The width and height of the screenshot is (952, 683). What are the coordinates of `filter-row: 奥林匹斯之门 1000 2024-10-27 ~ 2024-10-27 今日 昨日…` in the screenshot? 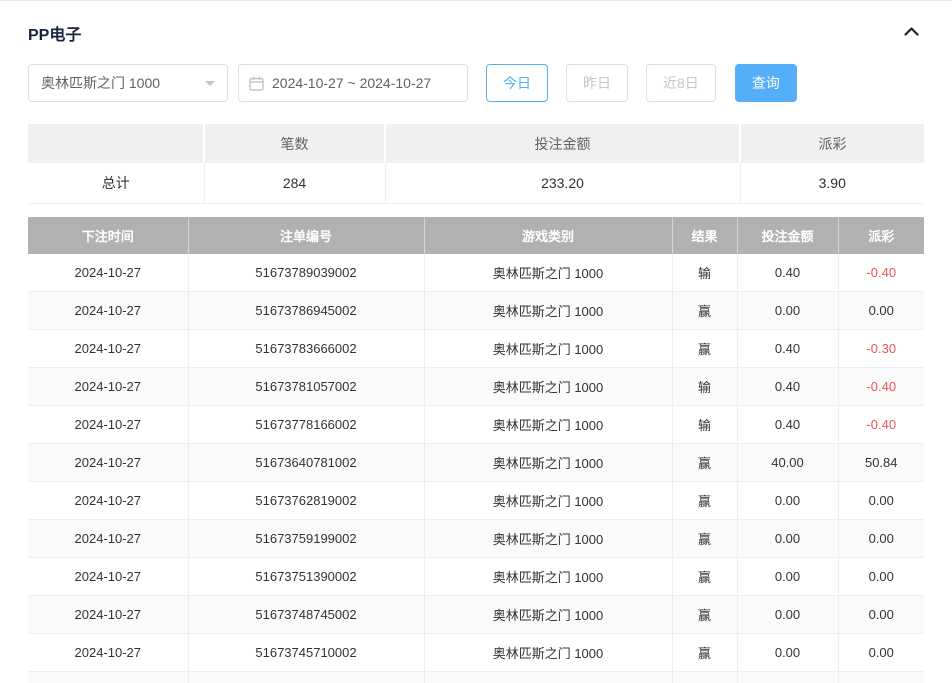 It's located at (476, 83).